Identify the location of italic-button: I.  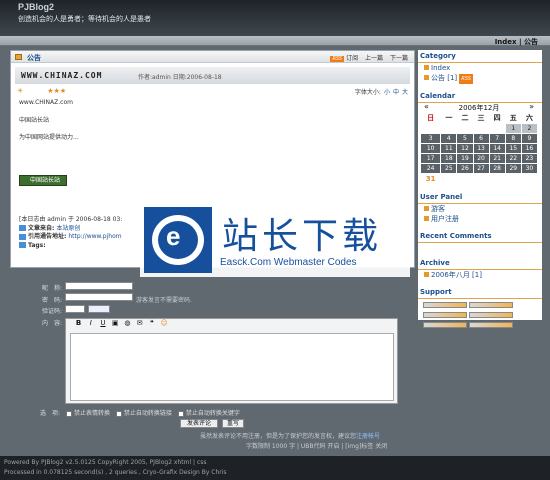
(90, 323).